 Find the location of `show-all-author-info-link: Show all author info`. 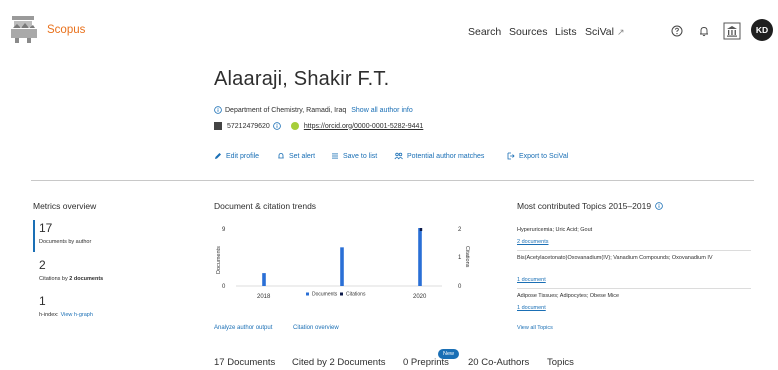

show-all-author-info-link: Show all author info is located at coordinates (381, 110).